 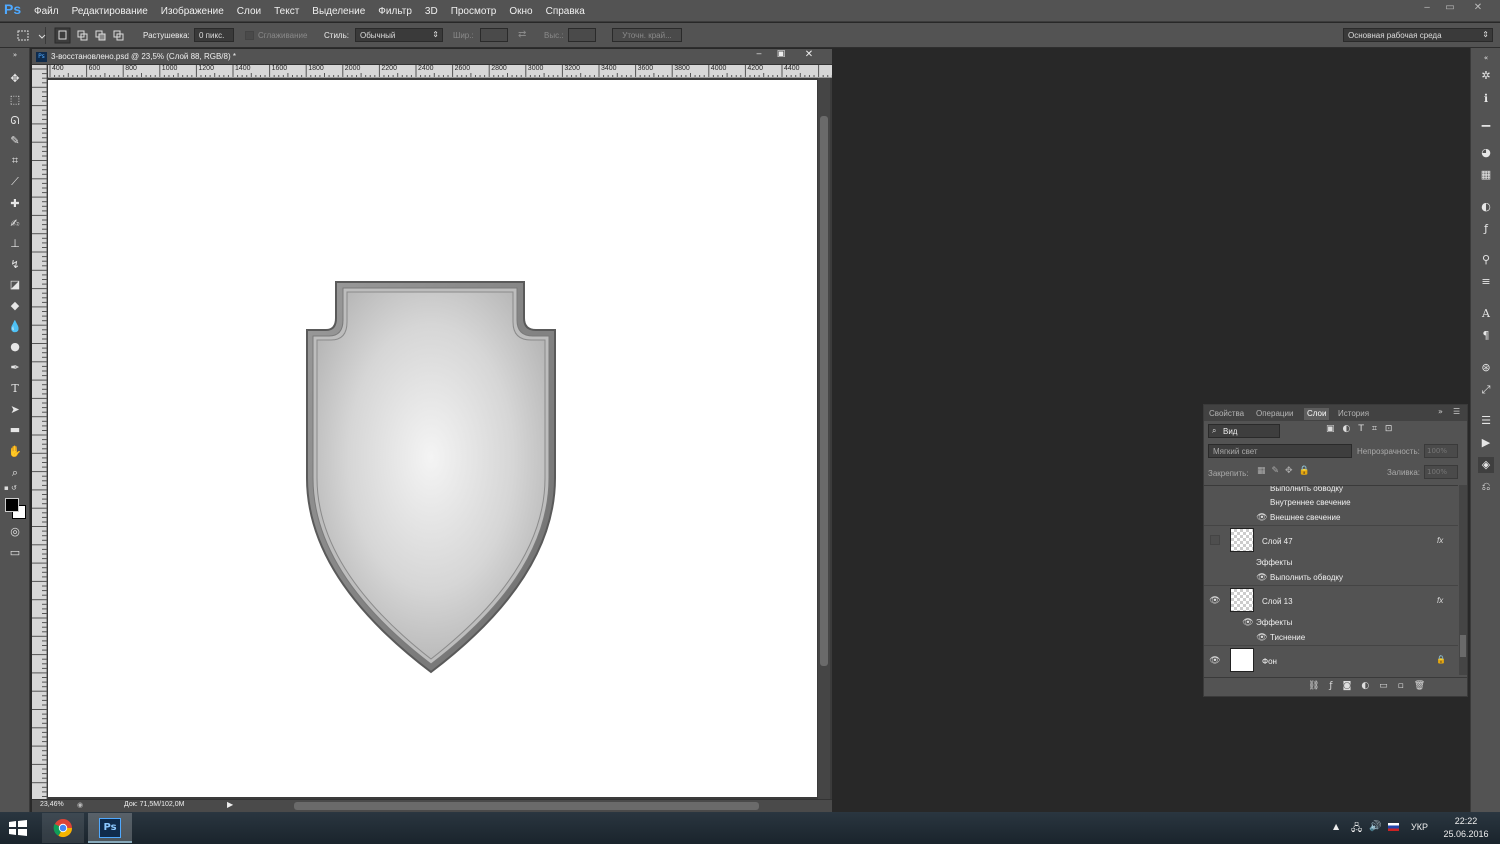 What do you see at coordinates (1393, 827) in the screenshot?
I see `flag-icon` at bounding box center [1393, 827].